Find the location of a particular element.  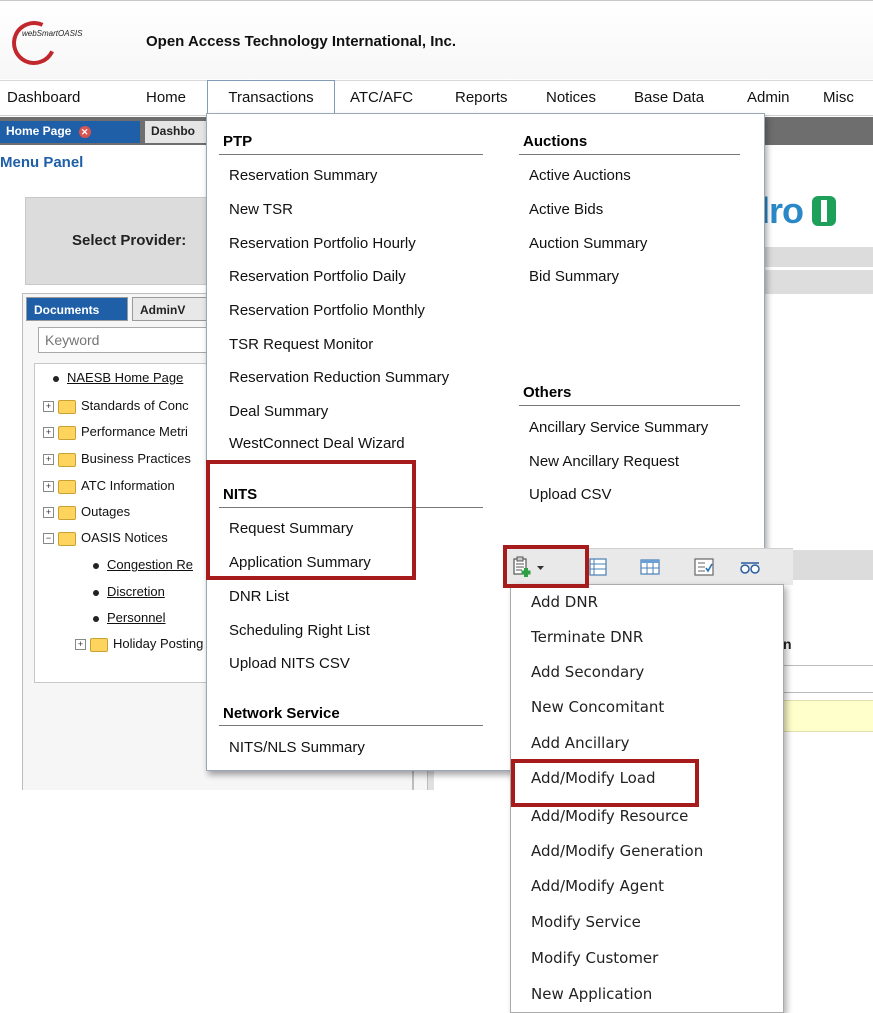

tree-folder-oasis-notices: − OASIS Notices is located at coordinates (105, 541).